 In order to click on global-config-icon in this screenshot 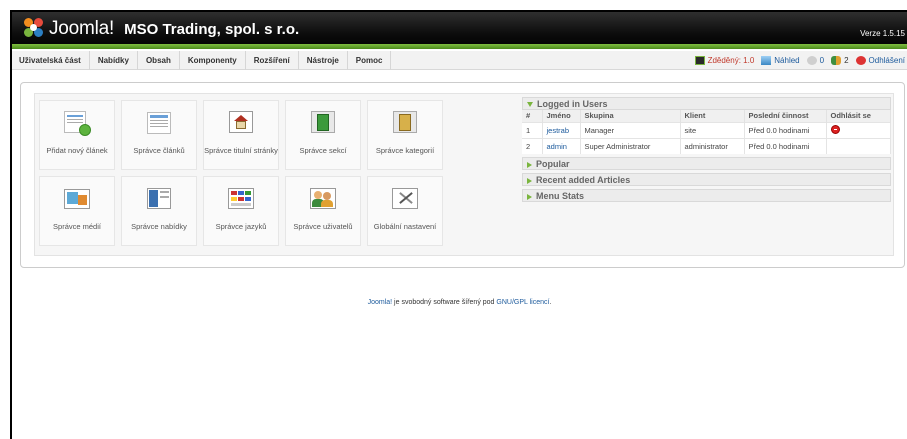, I will do `click(405, 200)`.